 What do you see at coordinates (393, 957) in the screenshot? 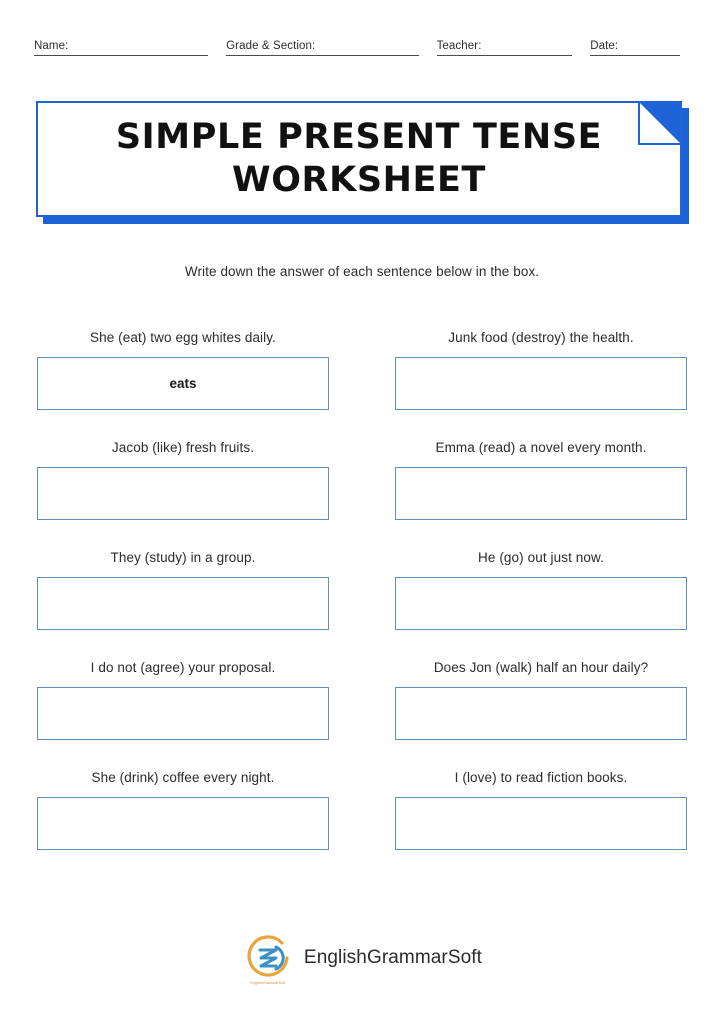
I see `brand-name: EnglishGrammarSoft` at bounding box center [393, 957].